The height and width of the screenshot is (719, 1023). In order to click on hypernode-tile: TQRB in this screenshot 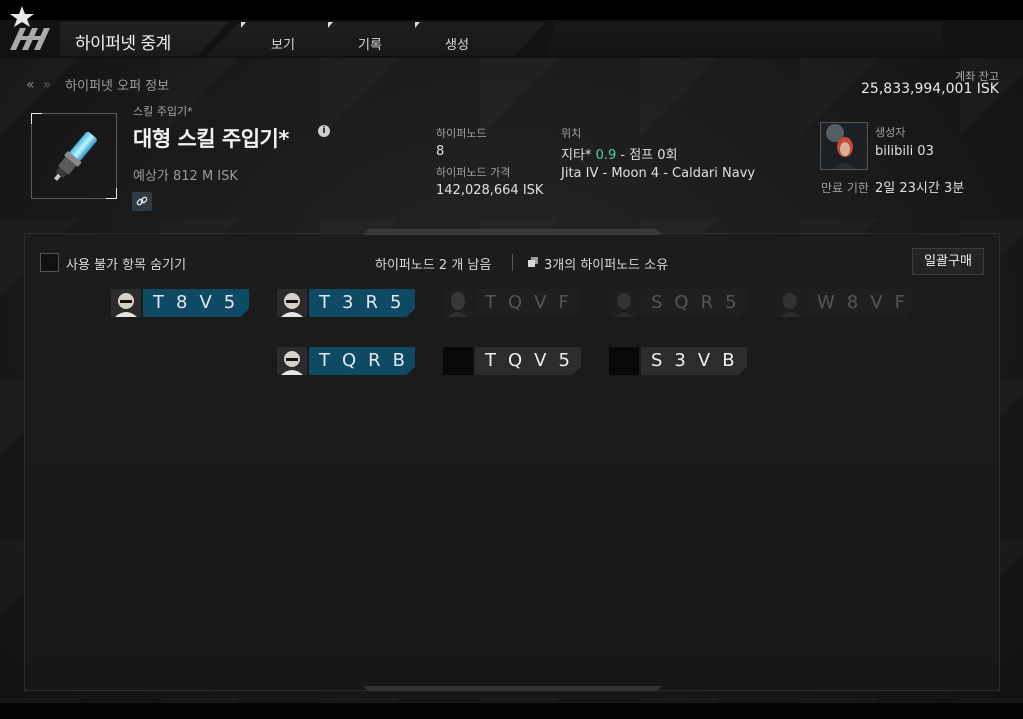, I will do `click(346, 361)`.